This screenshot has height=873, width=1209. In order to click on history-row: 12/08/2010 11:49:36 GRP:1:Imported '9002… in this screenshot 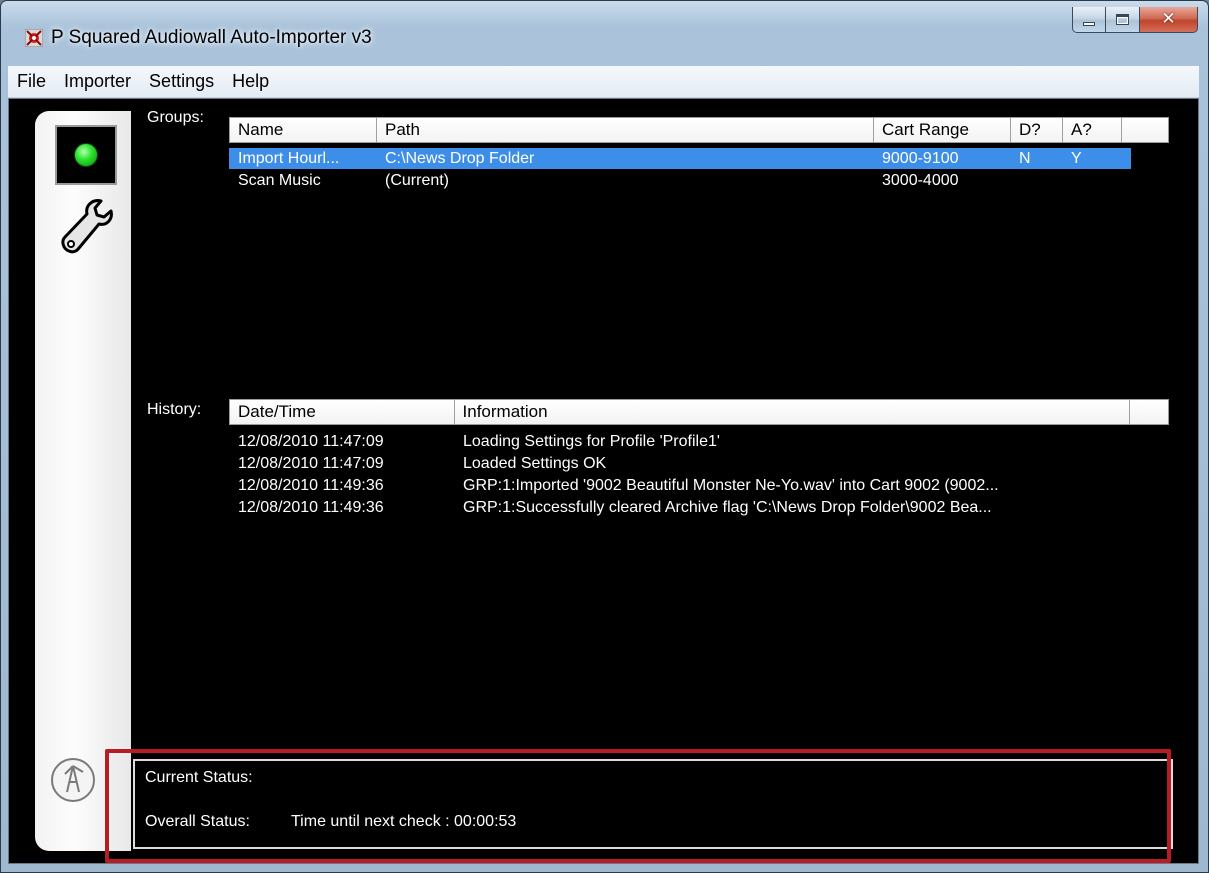, I will do `click(694, 485)`.